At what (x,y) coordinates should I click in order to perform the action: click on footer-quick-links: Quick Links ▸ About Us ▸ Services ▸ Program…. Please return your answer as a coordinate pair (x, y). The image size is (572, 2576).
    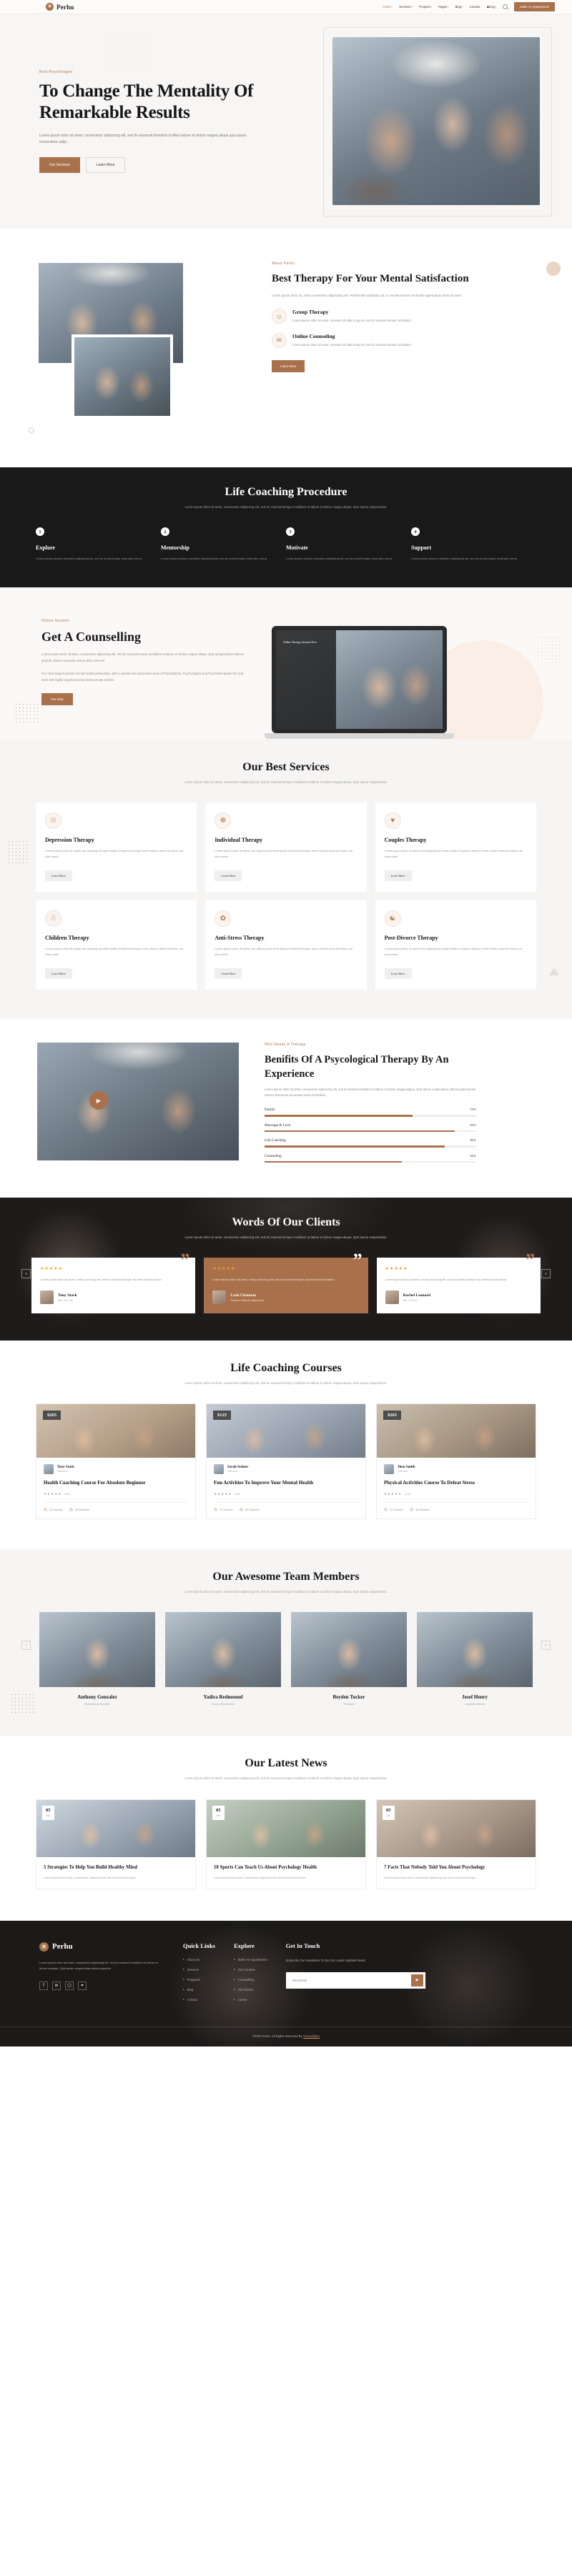
    Looking at the image, I should click on (199, 1975).